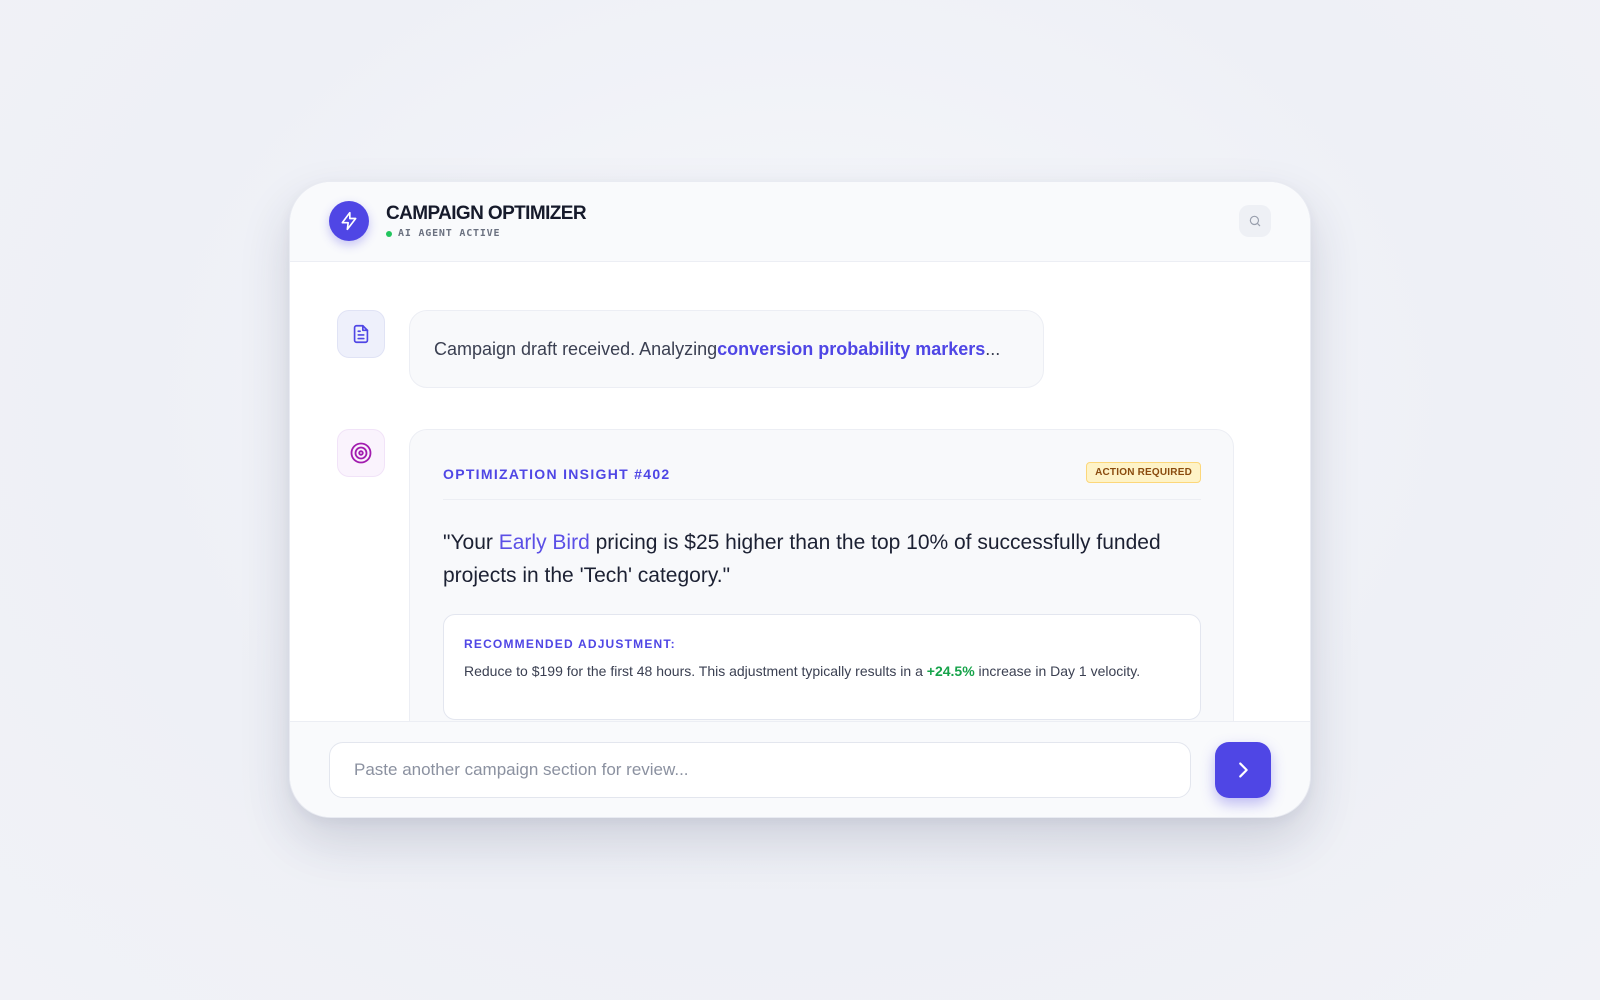 This screenshot has width=1600, height=1000. What do you see at coordinates (471, 542) in the screenshot?
I see `quote-text: "Your` at bounding box center [471, 542].